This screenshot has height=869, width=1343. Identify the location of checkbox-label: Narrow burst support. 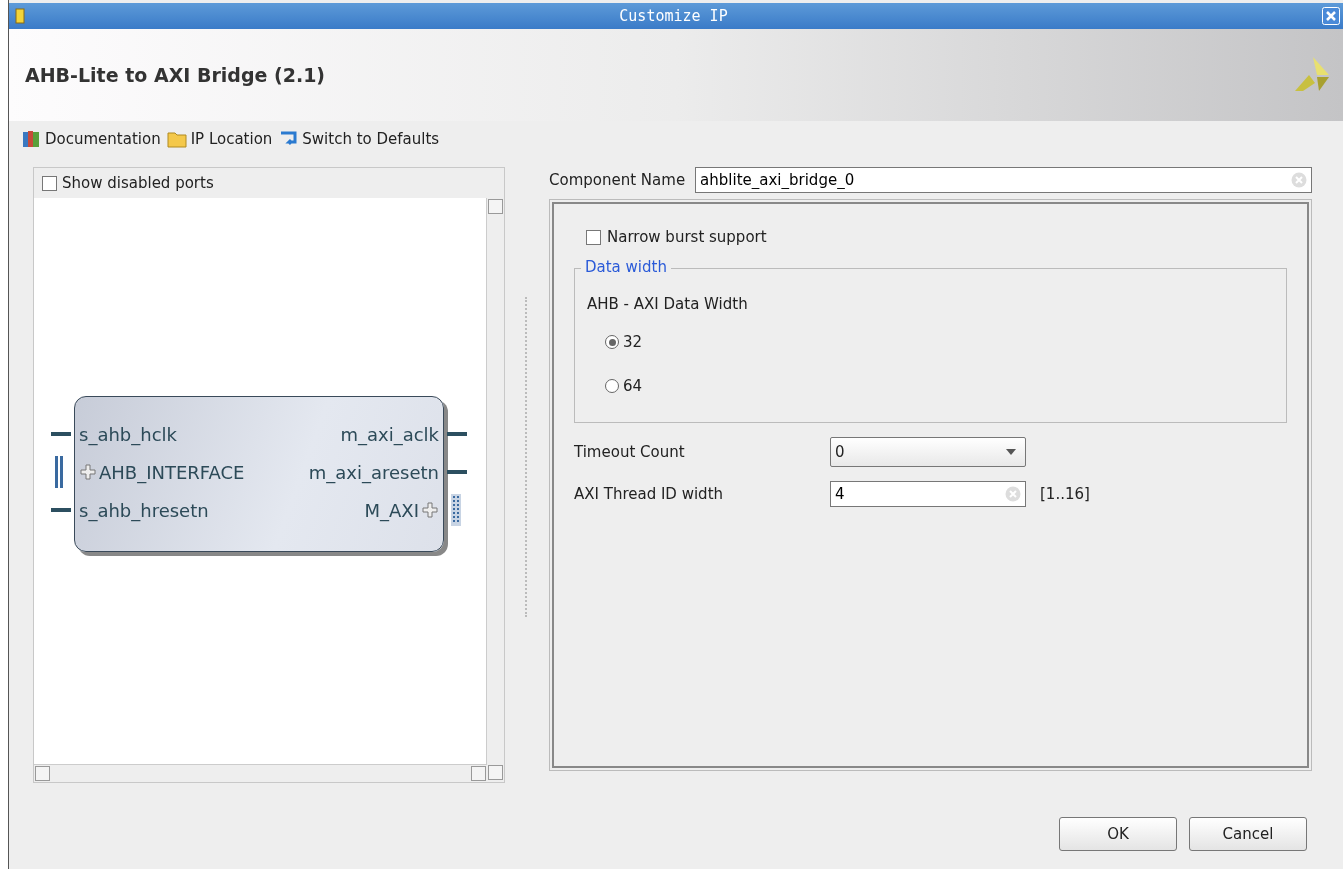
(687, 237).